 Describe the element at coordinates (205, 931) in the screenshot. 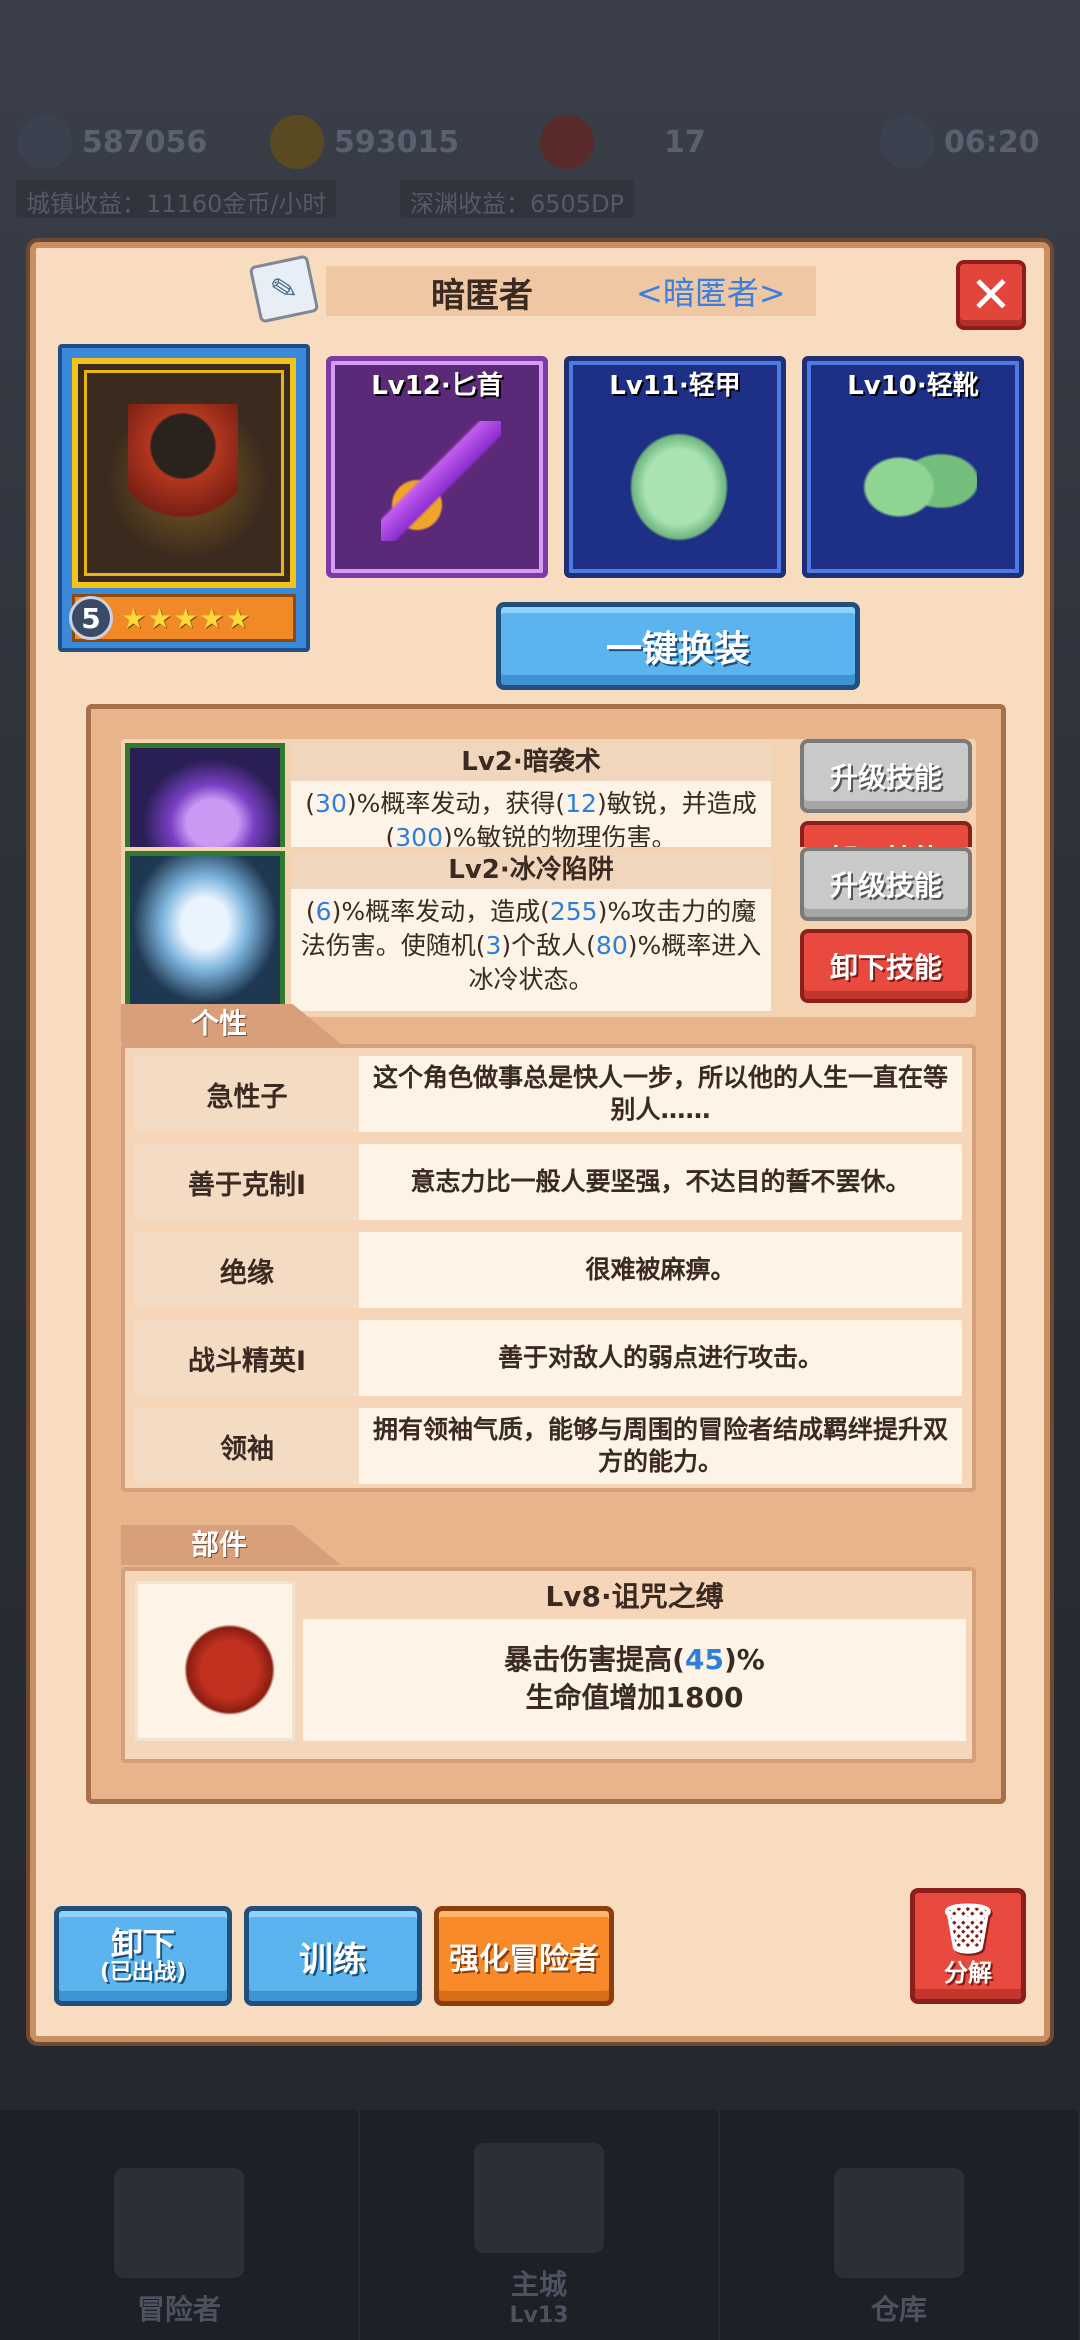

I see `frost-trap-icon` at that location.